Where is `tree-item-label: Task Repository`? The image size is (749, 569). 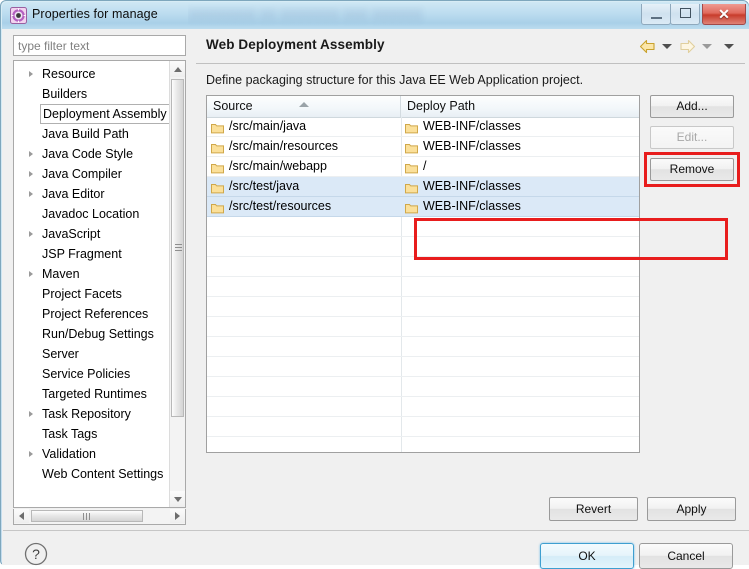 tree-item-label: Task Repository is located at coordinates (86, 414).